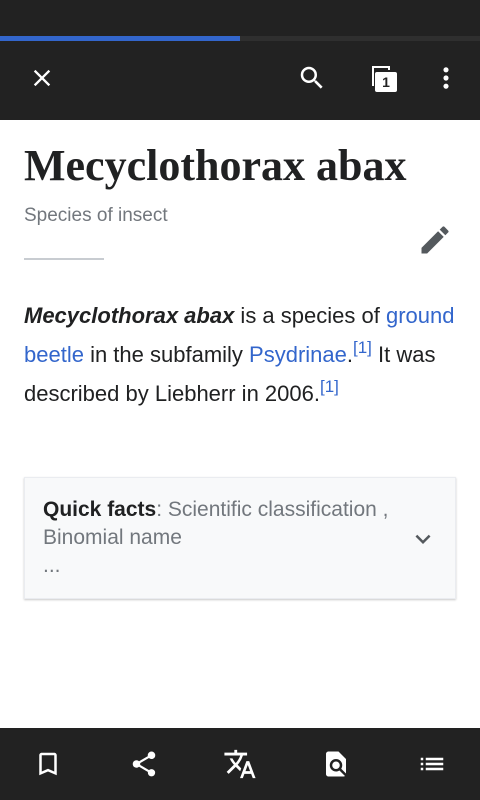 The width and height of the screenshot is (480, 800). Describe the element at coordinates (386, 82) in the screenshot. I see `tab-count-badge: 1` at that location.